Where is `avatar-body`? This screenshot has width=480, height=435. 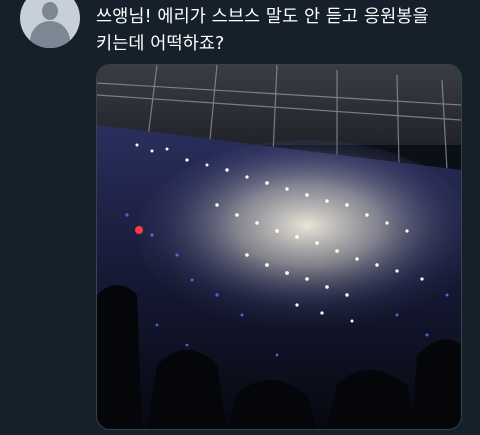
avatar-body is located at coordinates (50, 34).